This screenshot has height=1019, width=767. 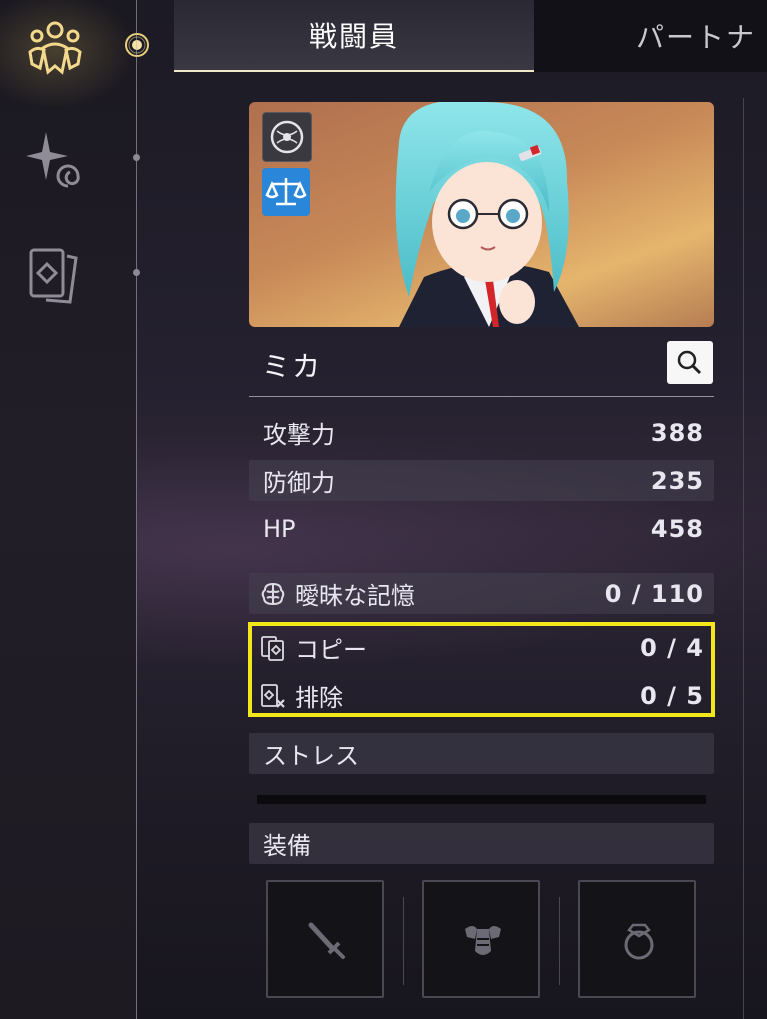 I want to click on sparkle-spiral-icon, so click(x=53, y=159).